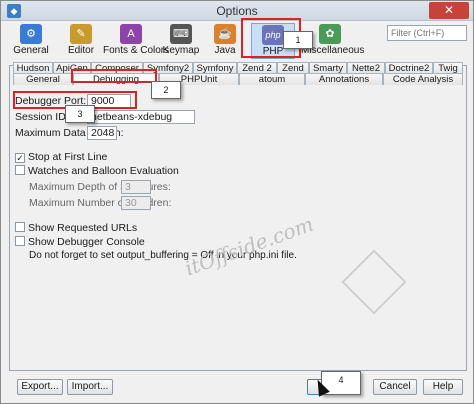  What do you see at coordinates (114, 76) in the screenshot?
I see `highlight-debugging-tab` at bounding box center [114, 76].